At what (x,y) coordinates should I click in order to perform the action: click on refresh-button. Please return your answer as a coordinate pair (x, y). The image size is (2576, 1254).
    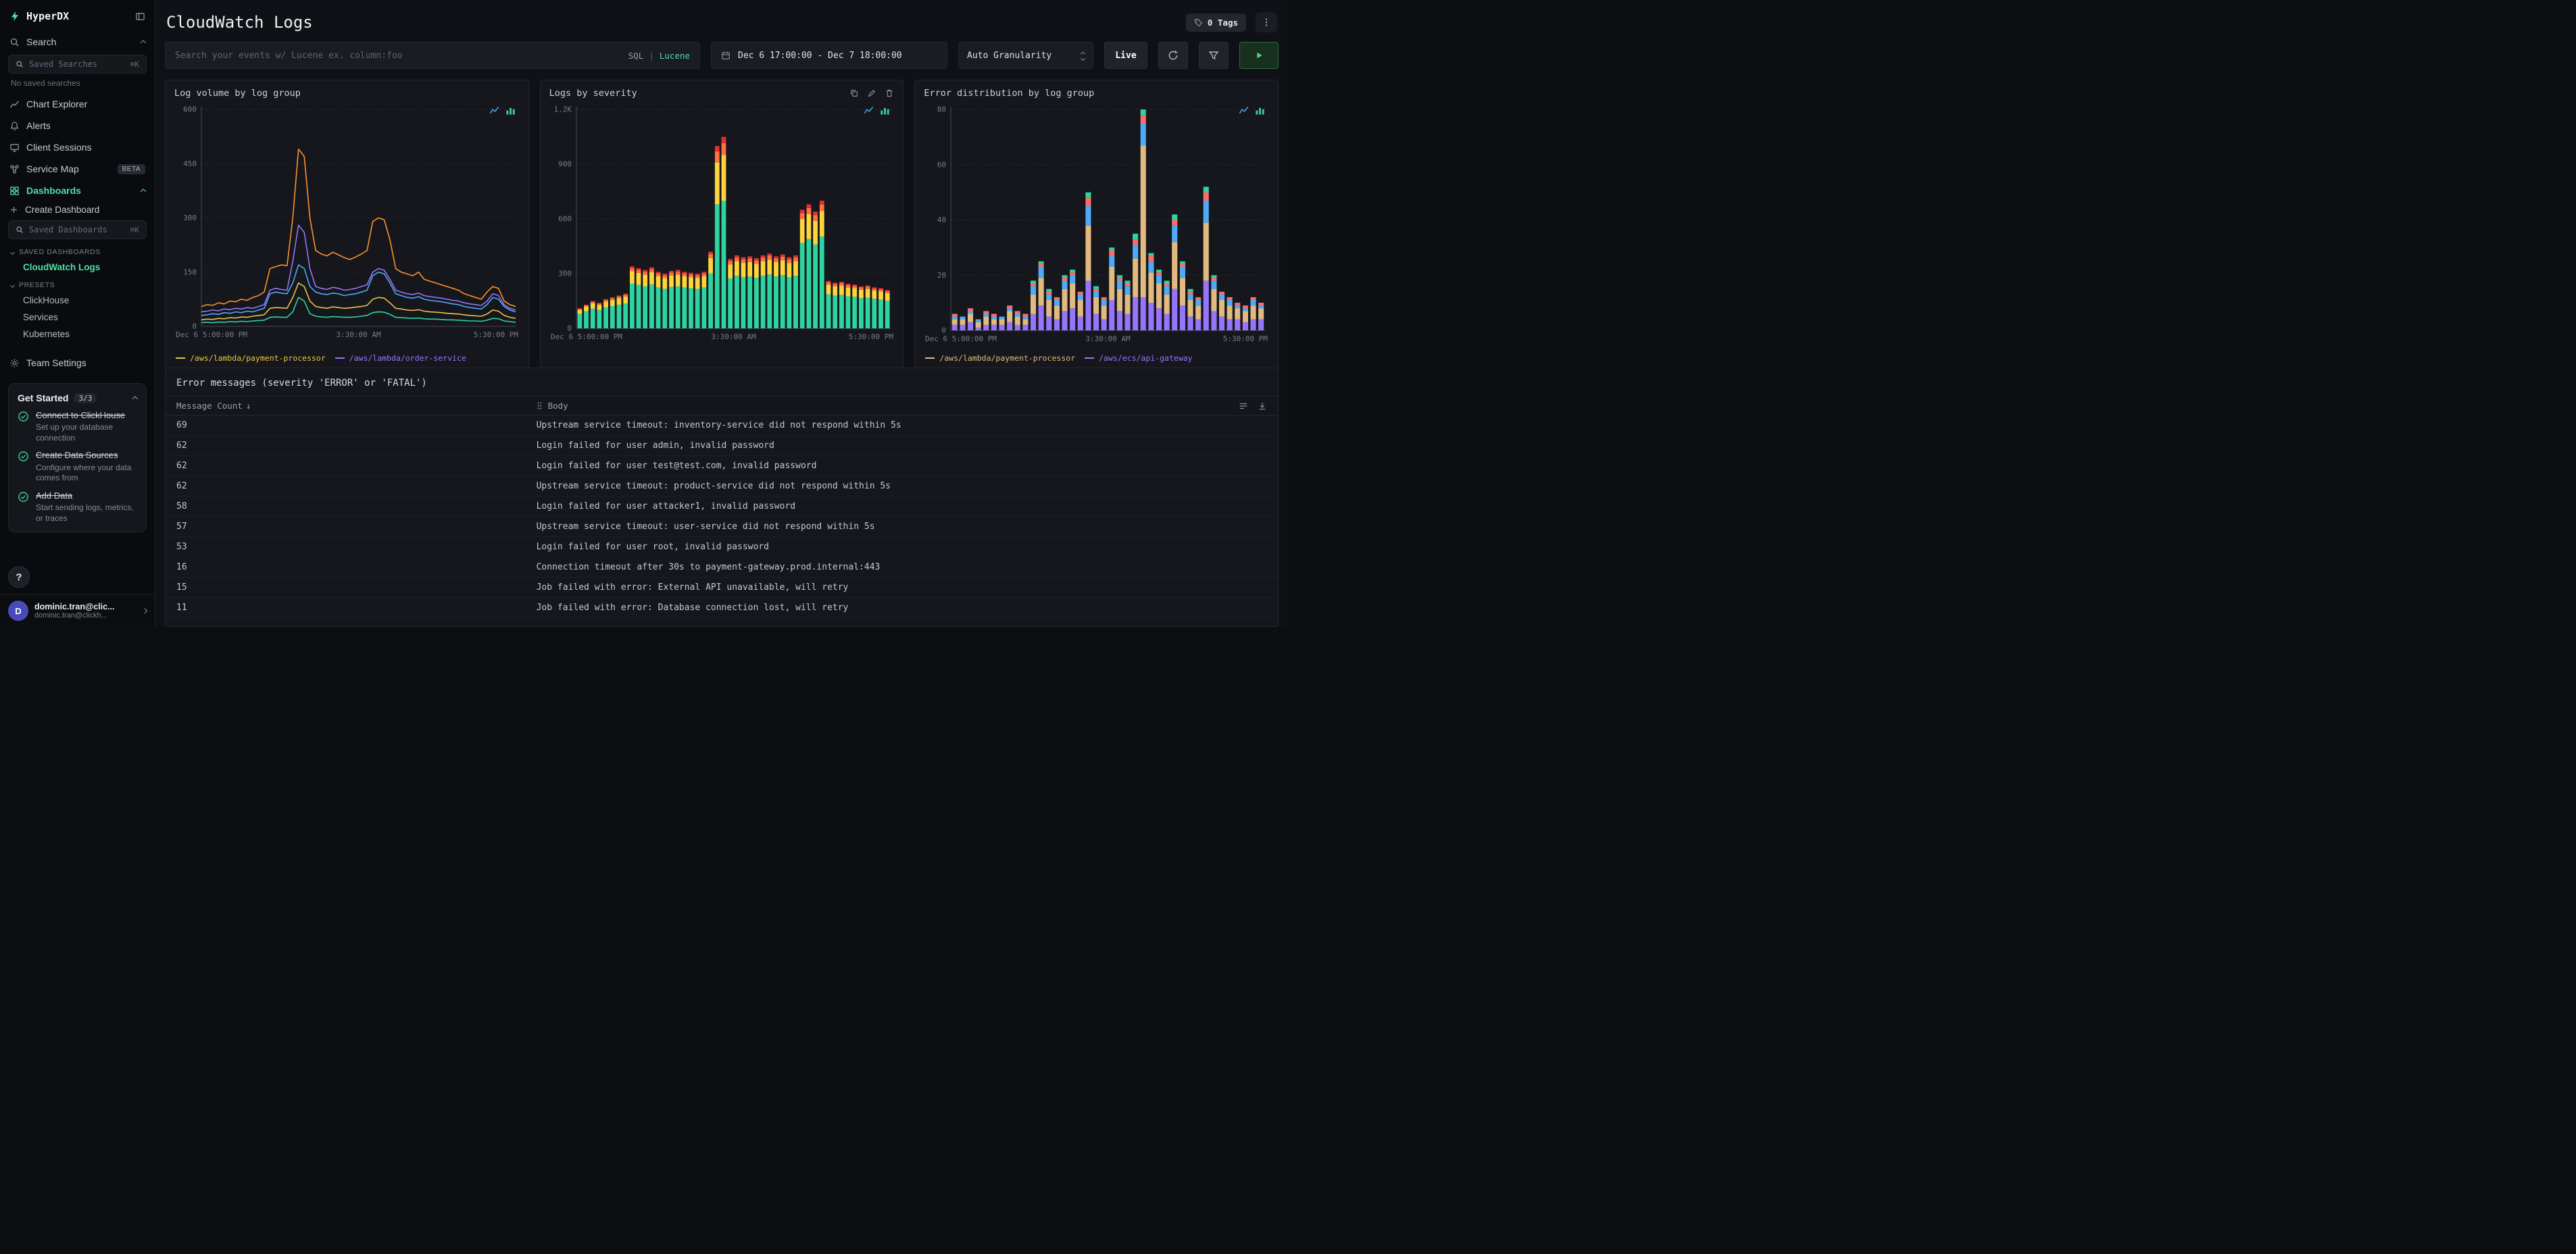
    Looking at the image, I should click on (1173, 55).